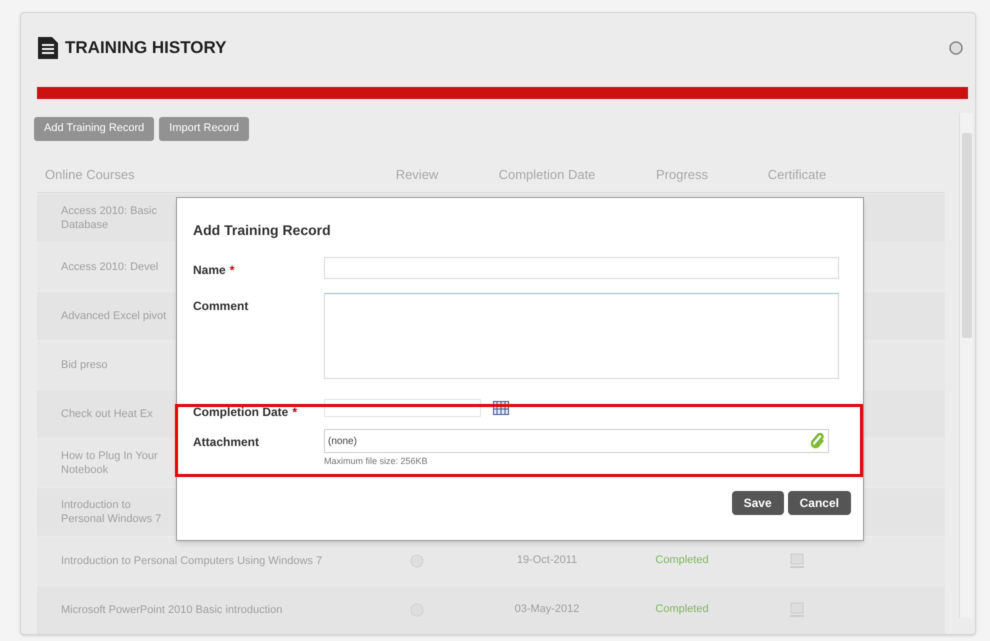 The height and width of the screenshot is (641, 990). Describe the element at coordinates (84, 365) in the screenshot. I see `course-name: Bid preso` at that location.